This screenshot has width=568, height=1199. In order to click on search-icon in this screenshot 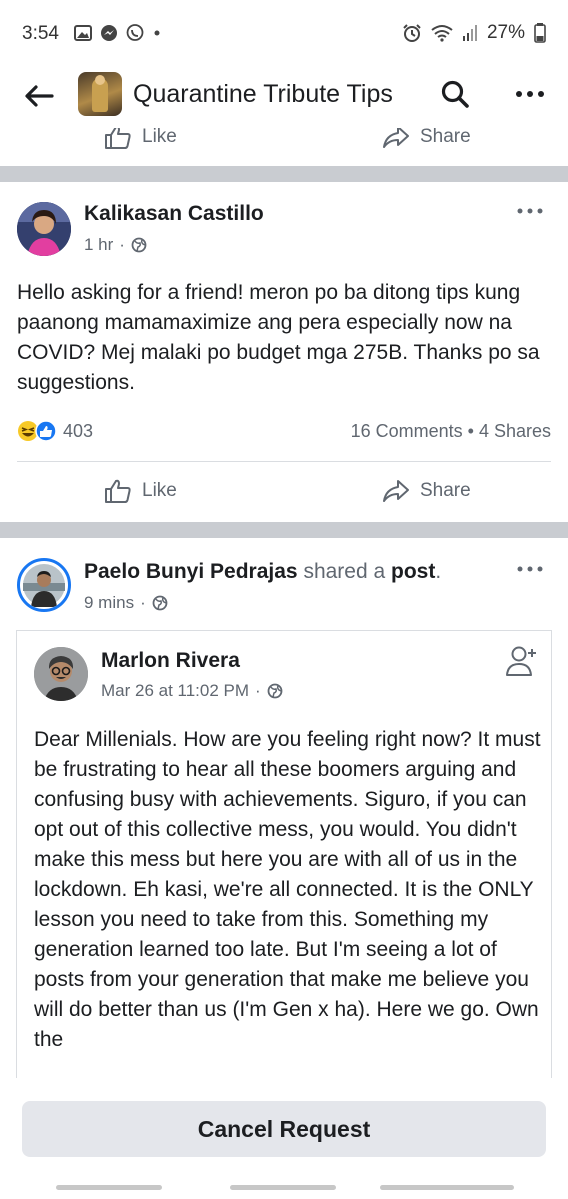, I will do `click(455, 94)`.